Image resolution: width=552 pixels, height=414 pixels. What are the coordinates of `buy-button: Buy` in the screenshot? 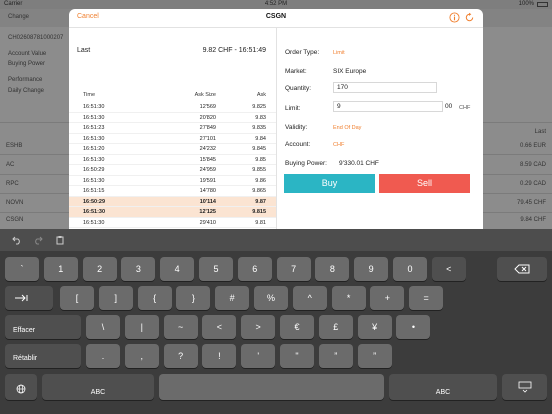 It's located at (329, 183).